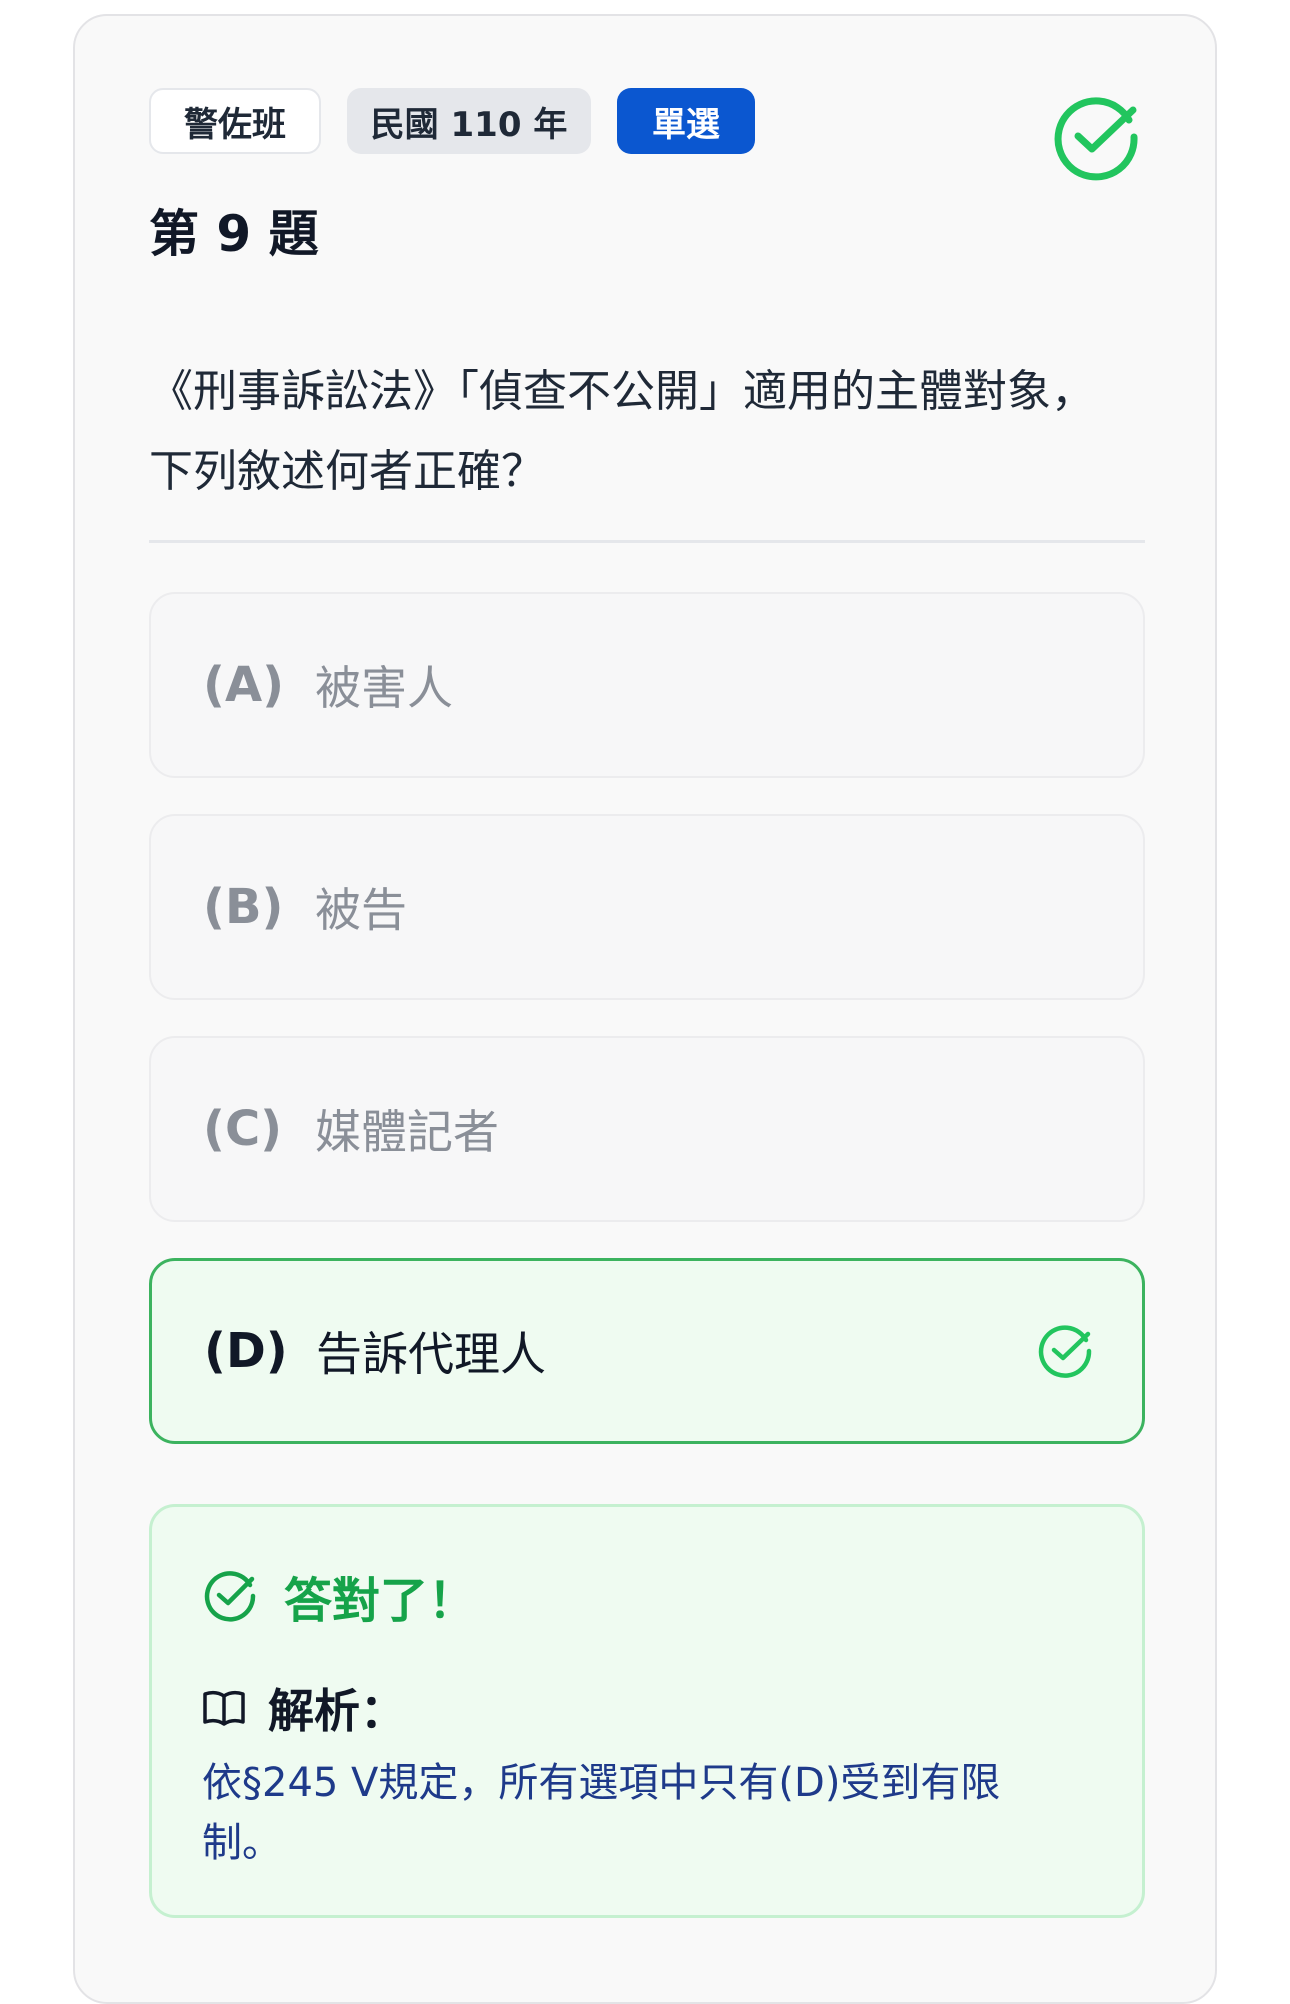 The height and width of the screenshot is (2004, 1290). Describe the element at coordinates (337, 1711) in the screenshot. I see `explanation-label: 解析：` at that location.